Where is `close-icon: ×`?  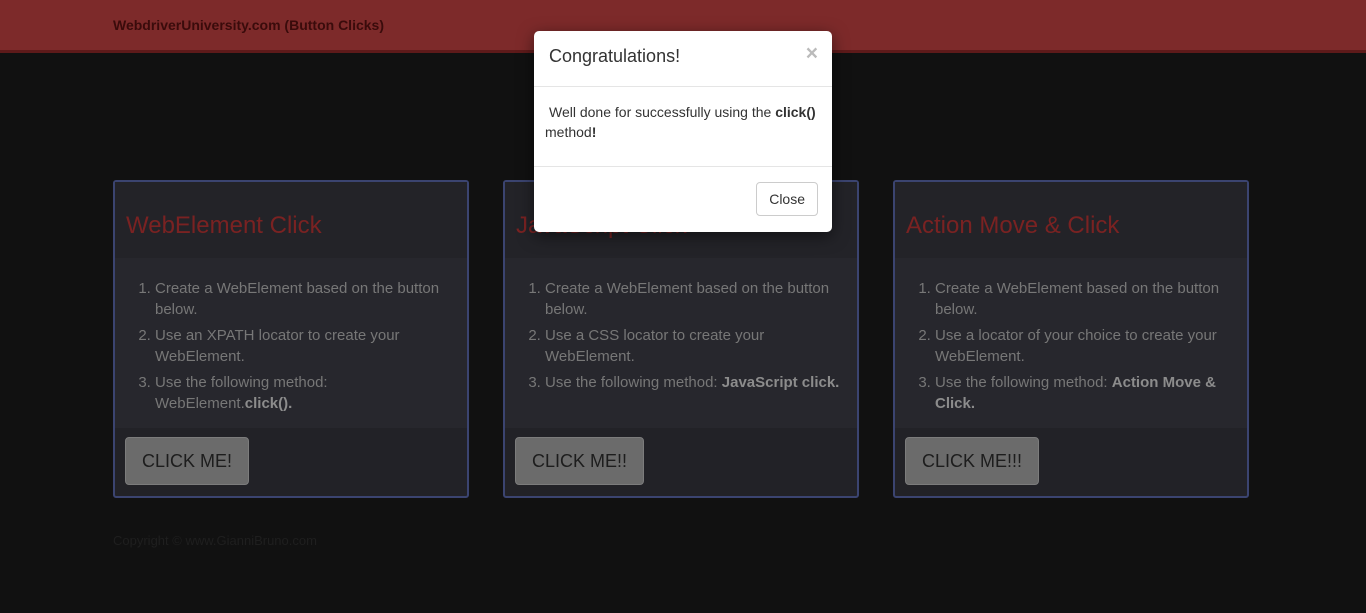
close-icon: × is located at coordinates (812, 53).